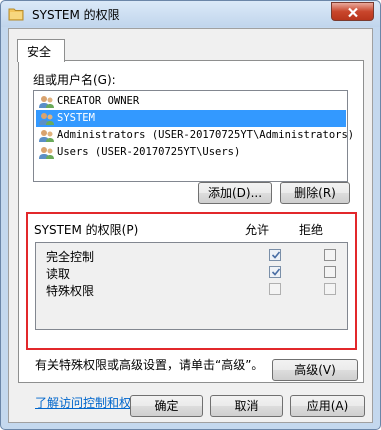  Describe the element at coordinates (191, 272) in the screenshot. I see `permission-row-read: 读取` at that location.